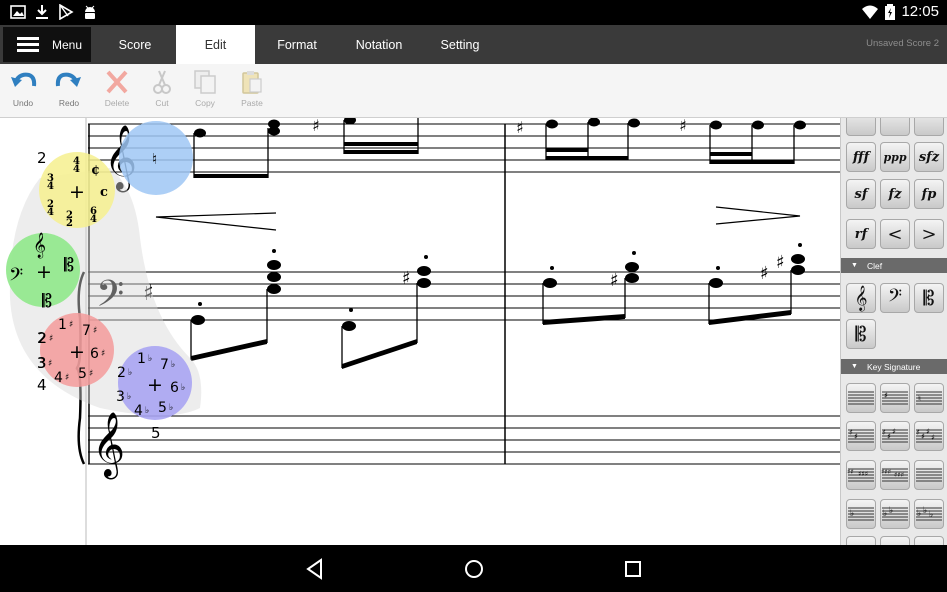  What do you see at coordinates (895, 234) in the screenshot?
I see `crescendo-button: <` at bounding box center [895, 234].